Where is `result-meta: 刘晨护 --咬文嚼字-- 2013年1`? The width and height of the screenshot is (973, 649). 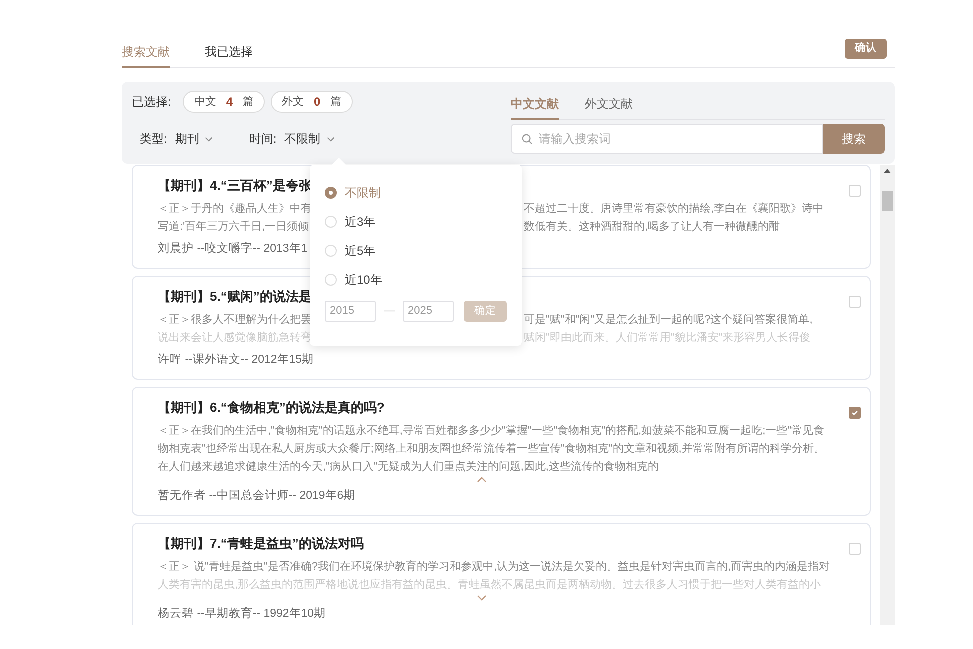
result-meta: 刘晨护 --咬文嚼字-- 2013年1 is located at coordinates (233, 249).